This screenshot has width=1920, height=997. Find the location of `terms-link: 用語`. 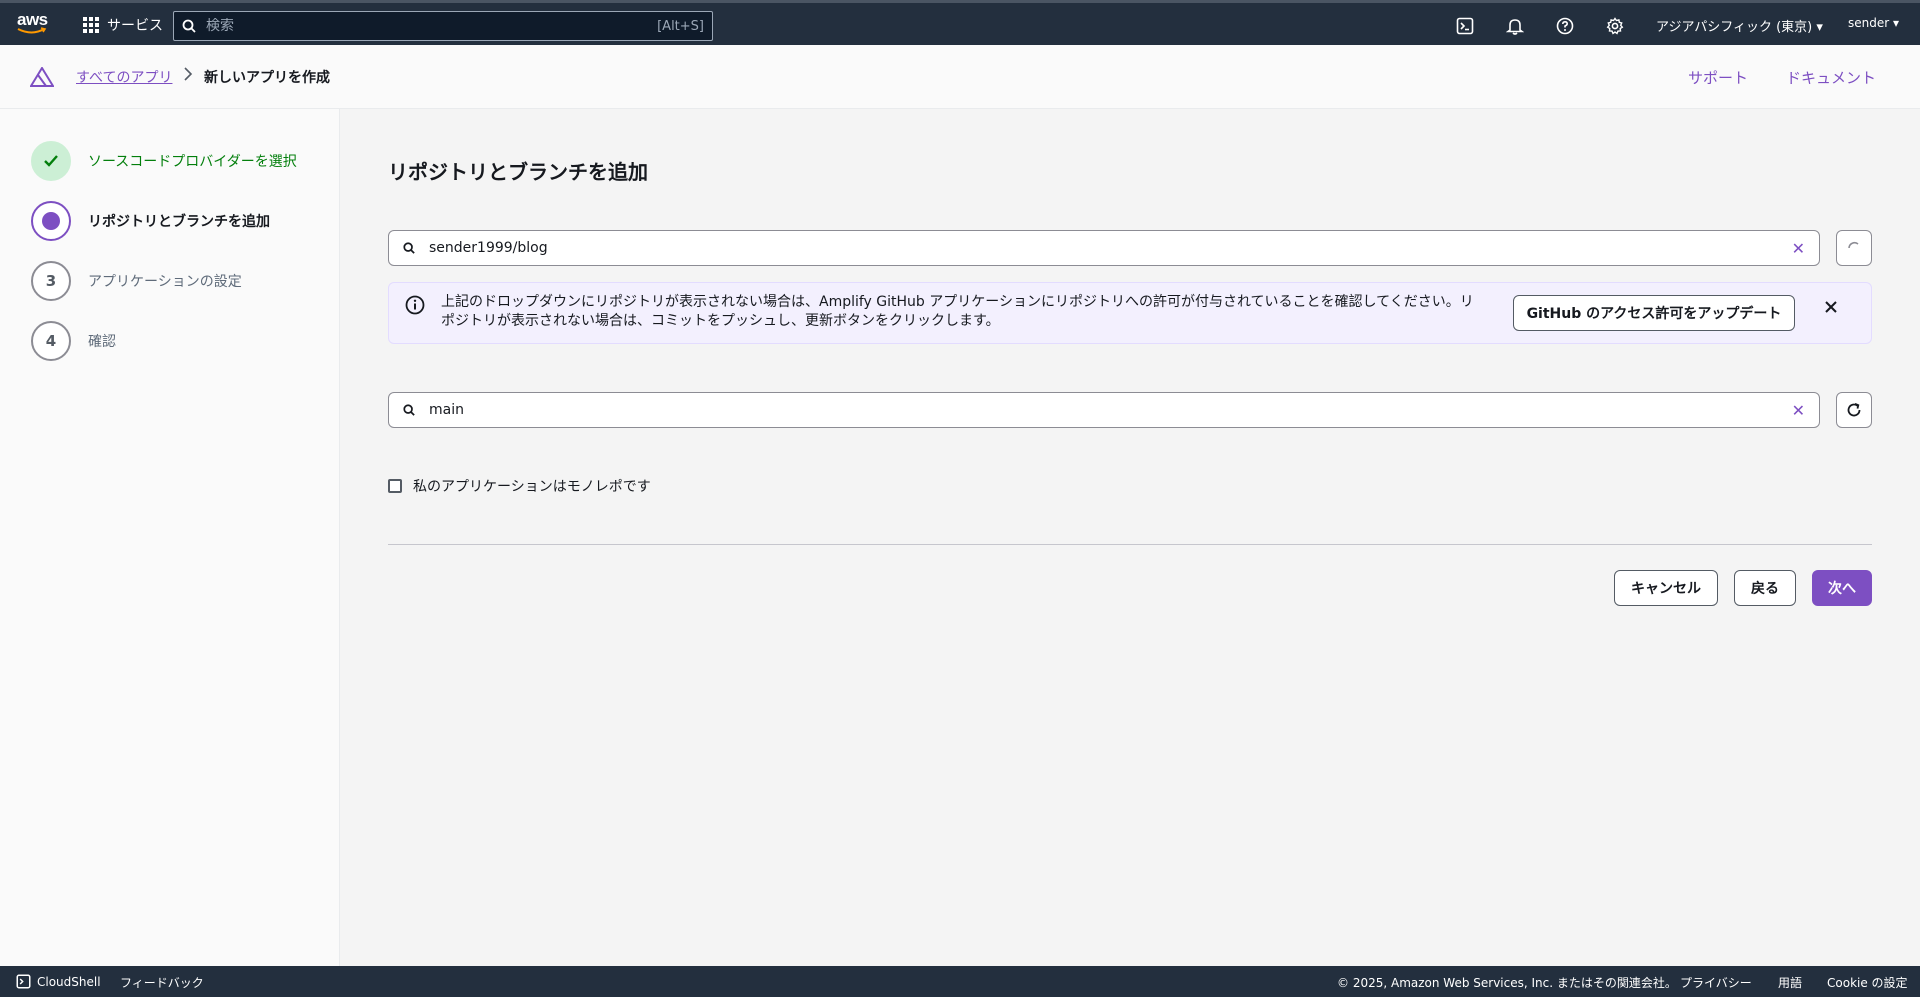

terms-link: 用語 is located at coordinates (1790, 982).